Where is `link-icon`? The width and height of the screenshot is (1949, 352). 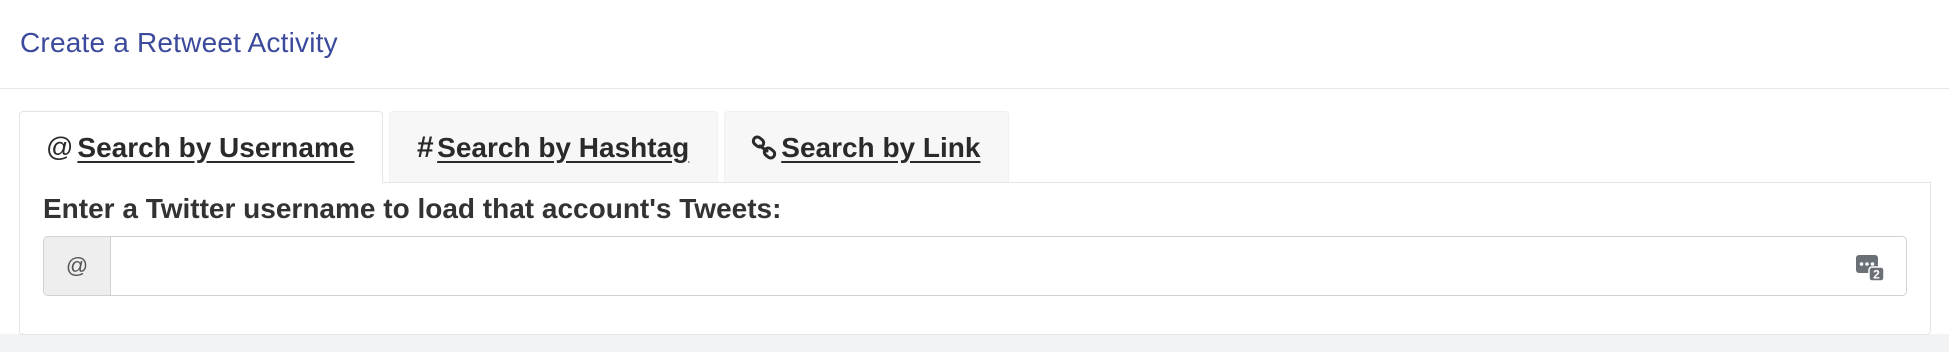 link-icon is located at coordinates (764, 148).